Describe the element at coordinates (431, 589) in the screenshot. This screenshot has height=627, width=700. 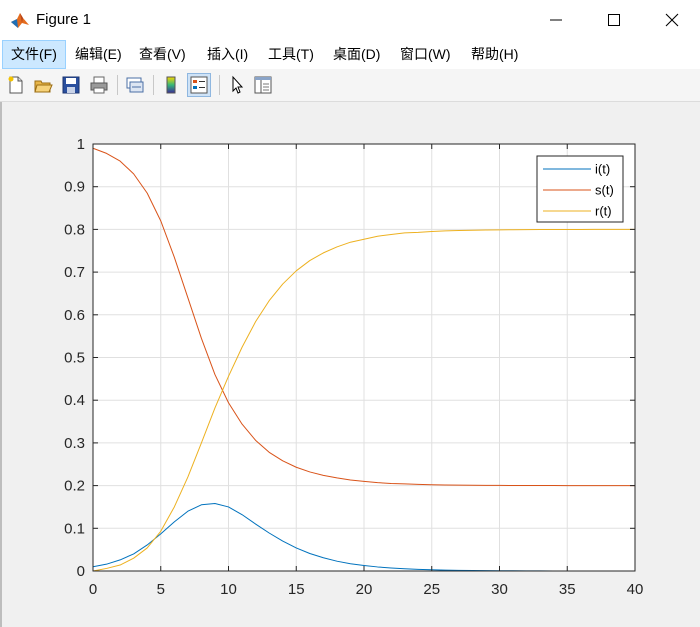
I see `x-tick-label: 25` at that location.